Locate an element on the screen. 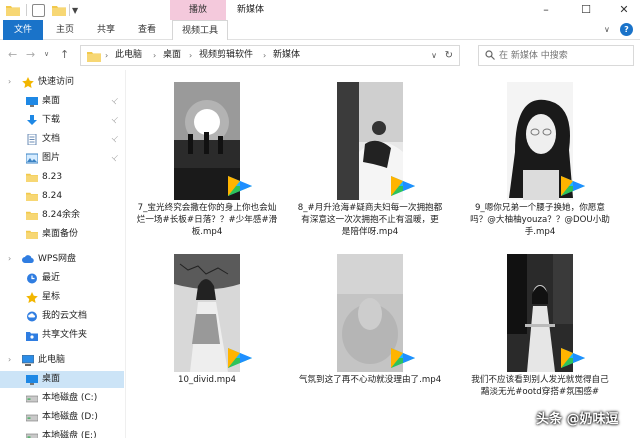  tab-file: 文件 is located at coordinates (23, 30).